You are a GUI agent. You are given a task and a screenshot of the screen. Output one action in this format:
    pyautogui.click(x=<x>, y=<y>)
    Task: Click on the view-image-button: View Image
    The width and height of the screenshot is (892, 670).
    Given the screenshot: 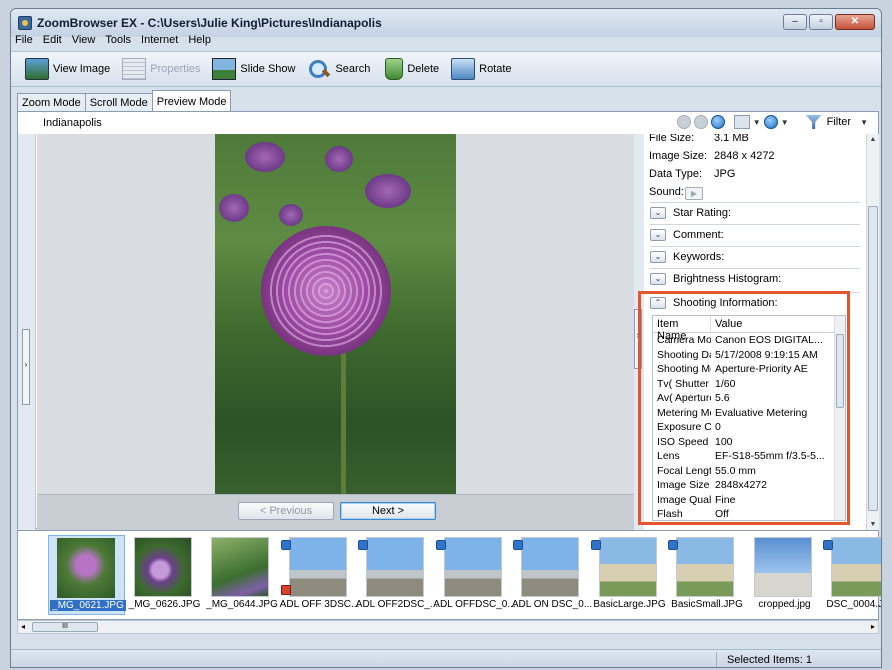 What is the action you would take?
    pyautogui.click(x=67, y=69)
    